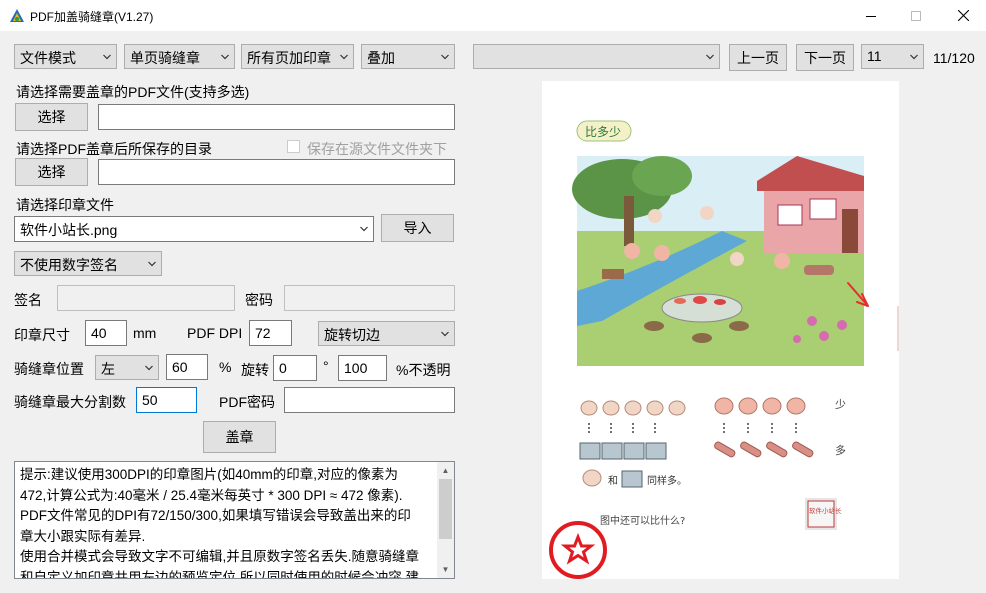 Image resolution: width=986 pixels, height=593 pixels. What do you see at coordinates (51, 117) in the screenshot?
I see `select-pdf-button: 选择` at bounding box center [51, 117].